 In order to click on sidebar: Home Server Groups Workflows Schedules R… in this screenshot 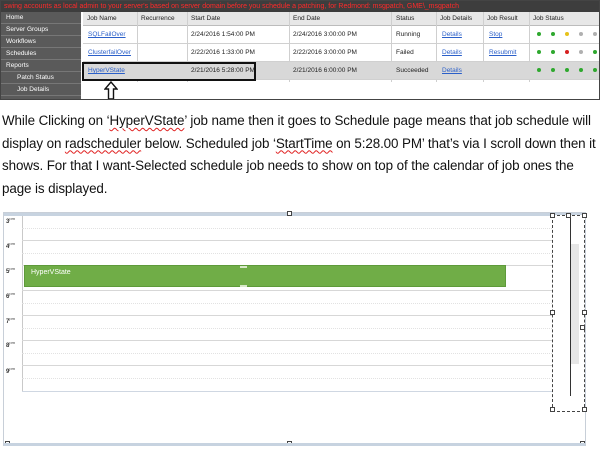, I will do `click(41, 55)`.